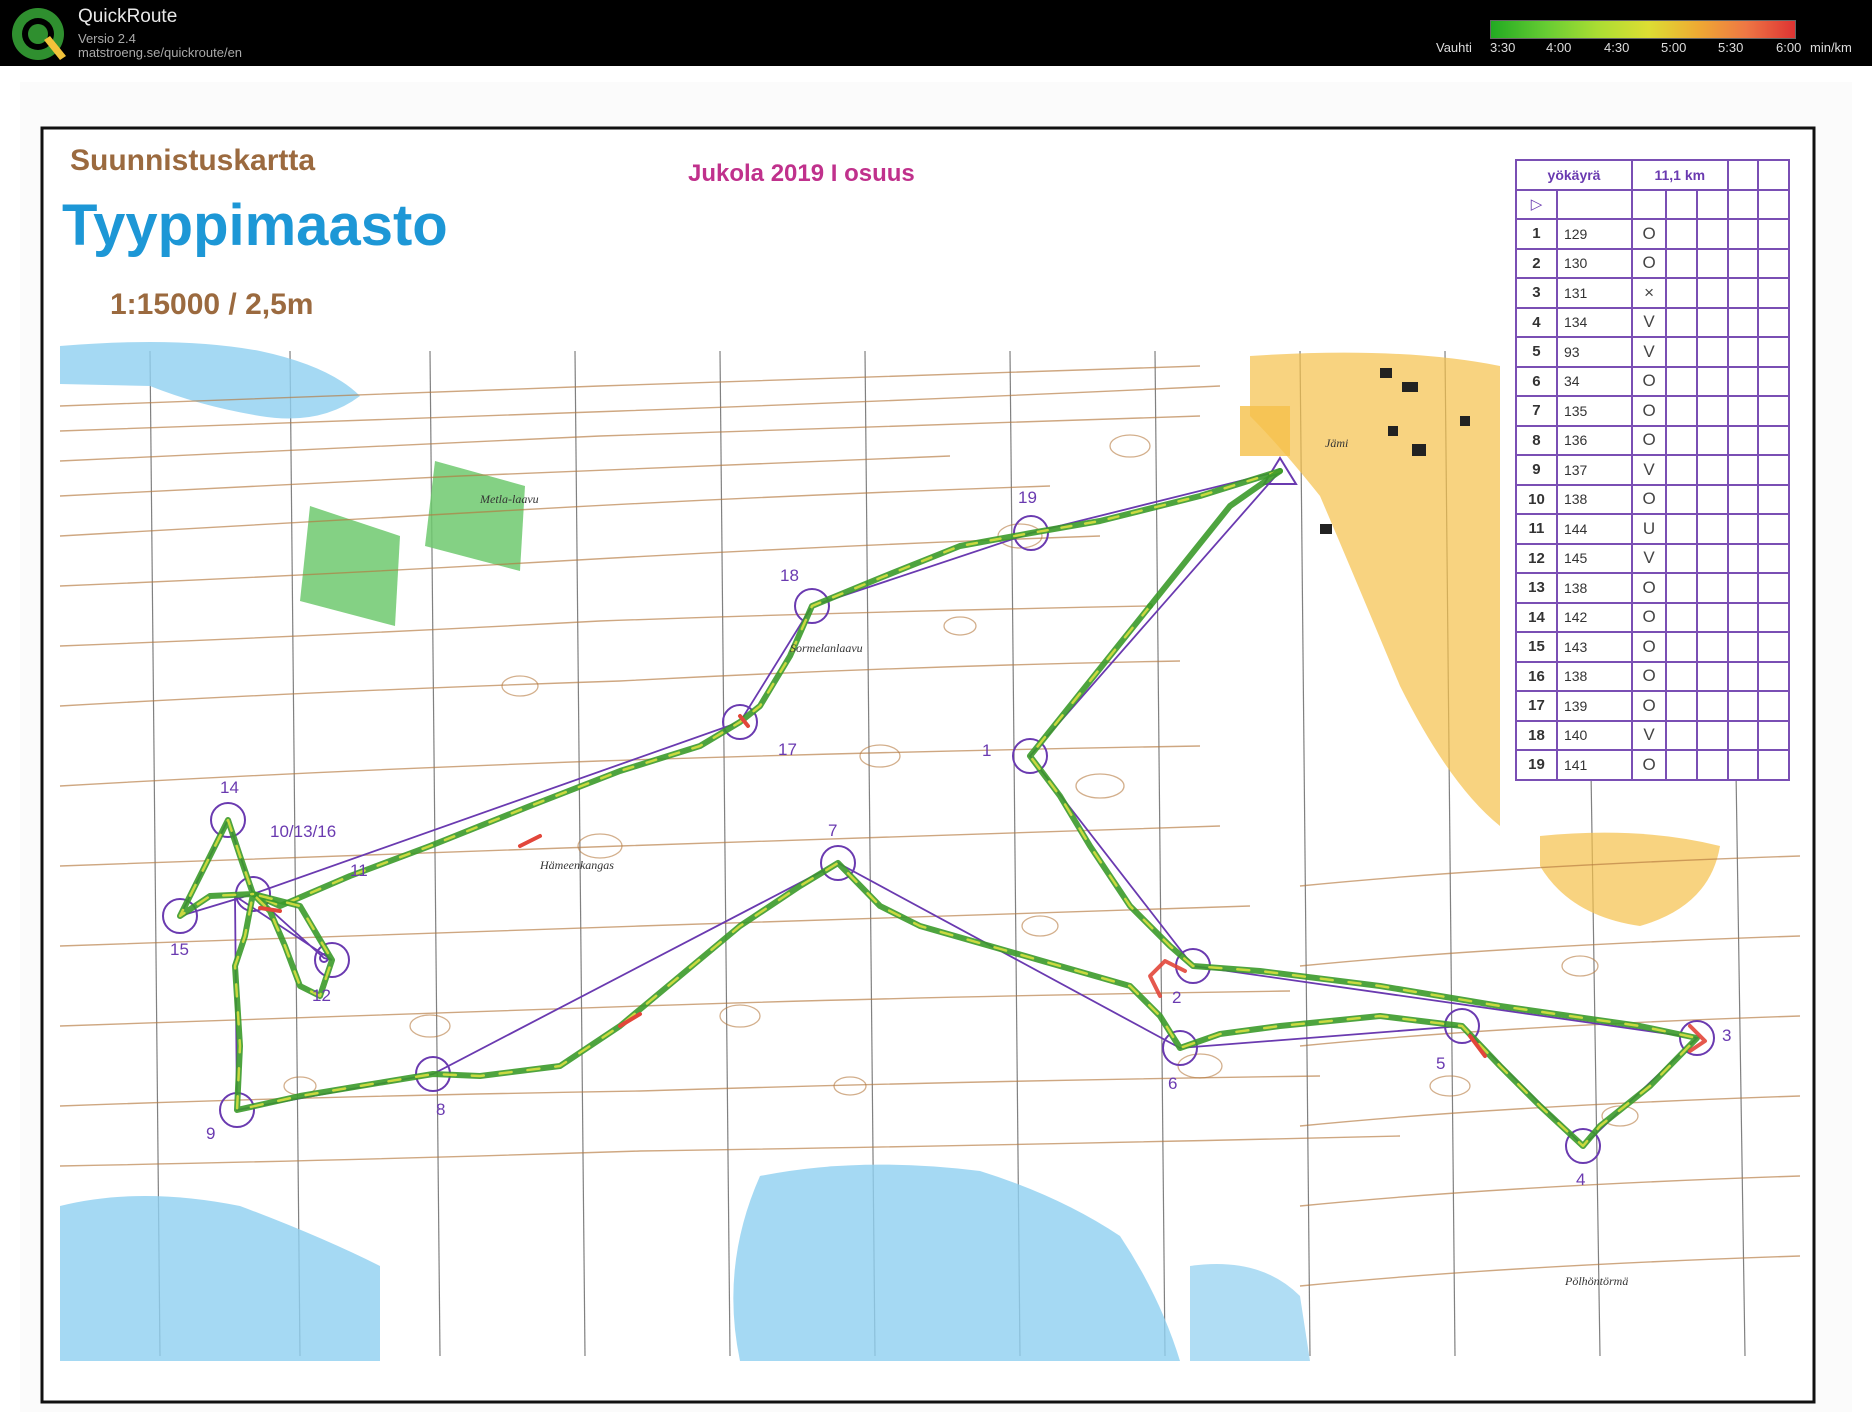 The image size is (1872, 1427). What do you see at coordinates (193, 160) in the screenshot?
I see `map-title-small: Suunnistuskartta` at bounding box center [193, 160].